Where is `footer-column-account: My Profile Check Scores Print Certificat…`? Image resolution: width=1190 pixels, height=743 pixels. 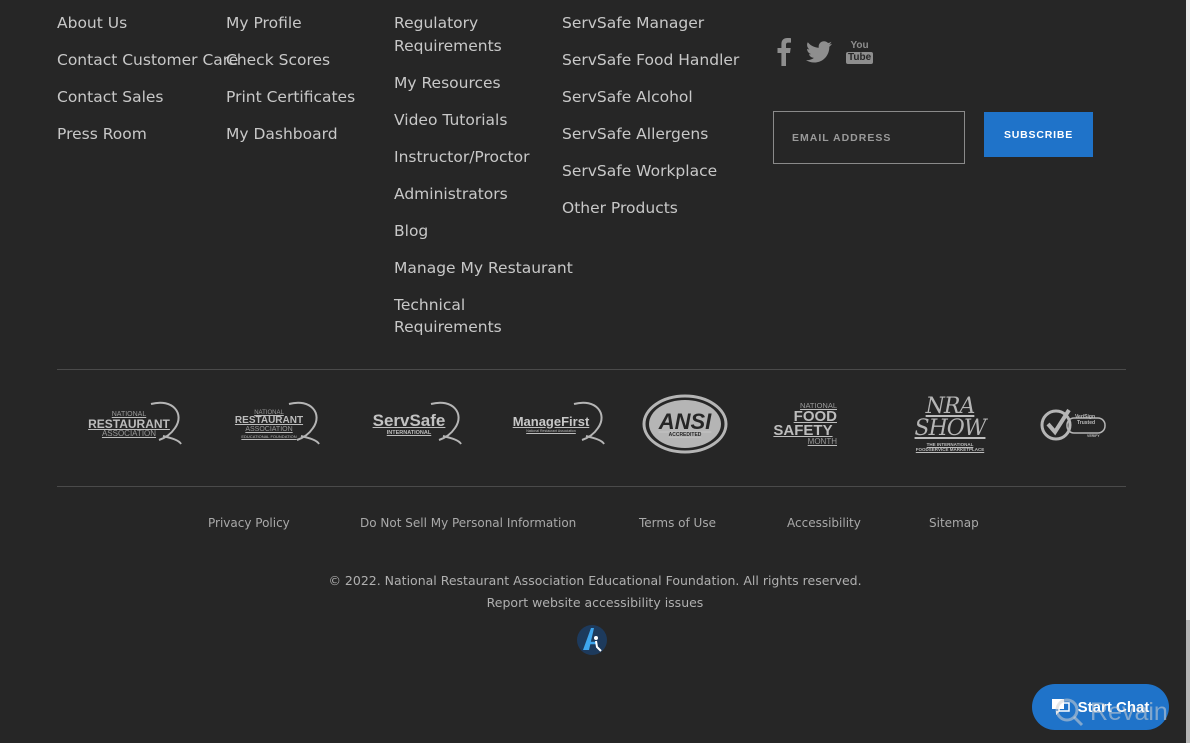 footer-column-account: My Profile Check Scores Print Certificat… is located at coordinates (290, 86).